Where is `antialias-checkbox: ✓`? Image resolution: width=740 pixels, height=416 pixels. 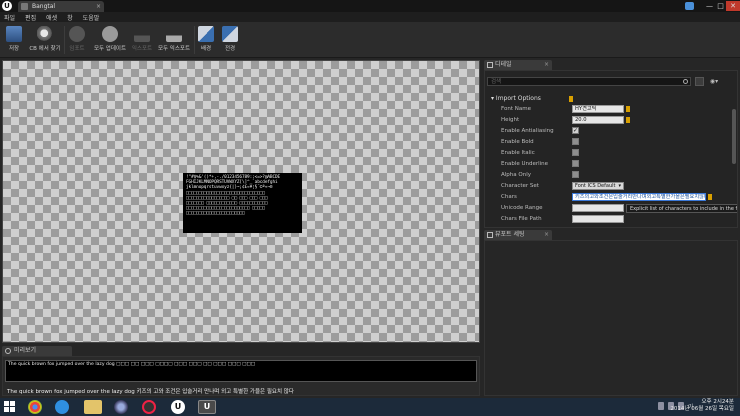
antialias-checkbox: ✓ is located at coordinates (575, 130).